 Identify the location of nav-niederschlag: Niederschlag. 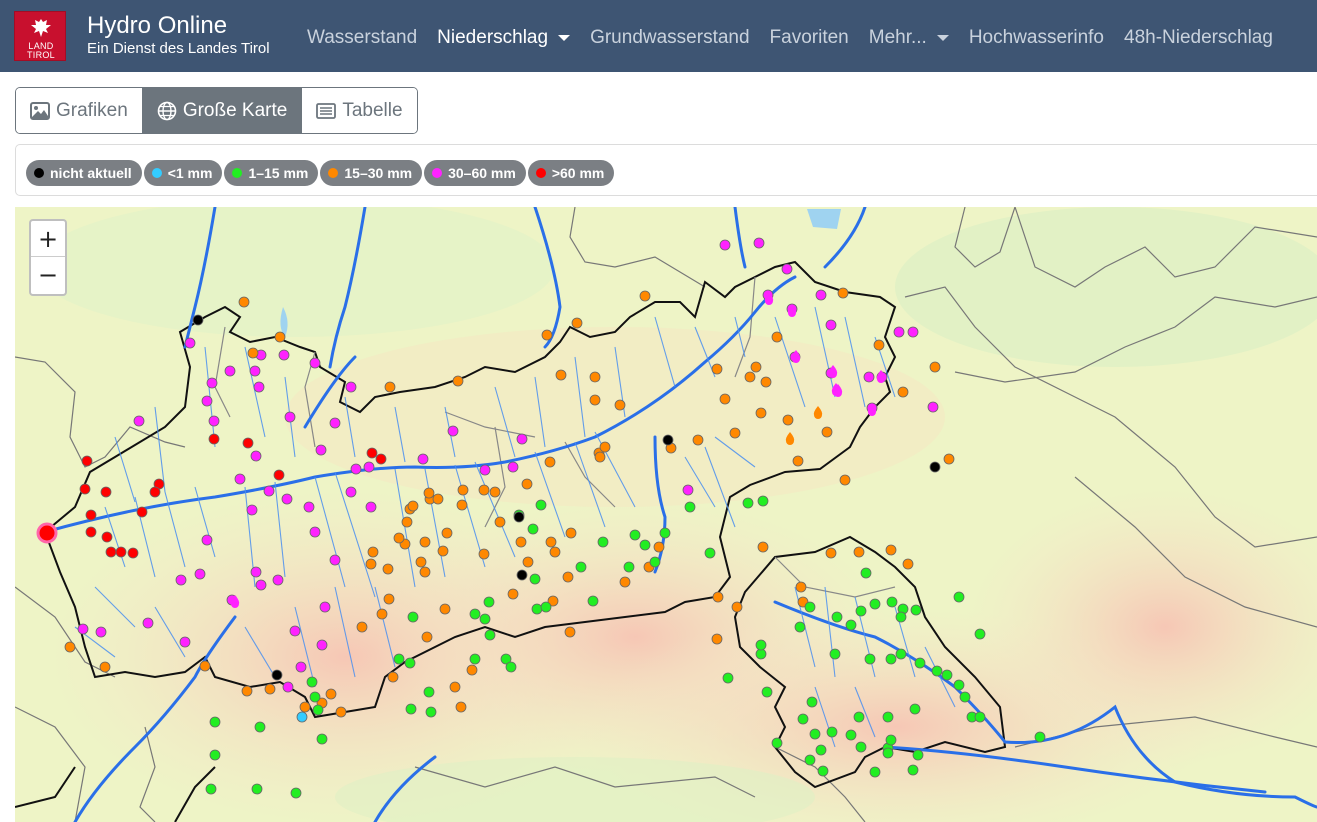
(504, 38).